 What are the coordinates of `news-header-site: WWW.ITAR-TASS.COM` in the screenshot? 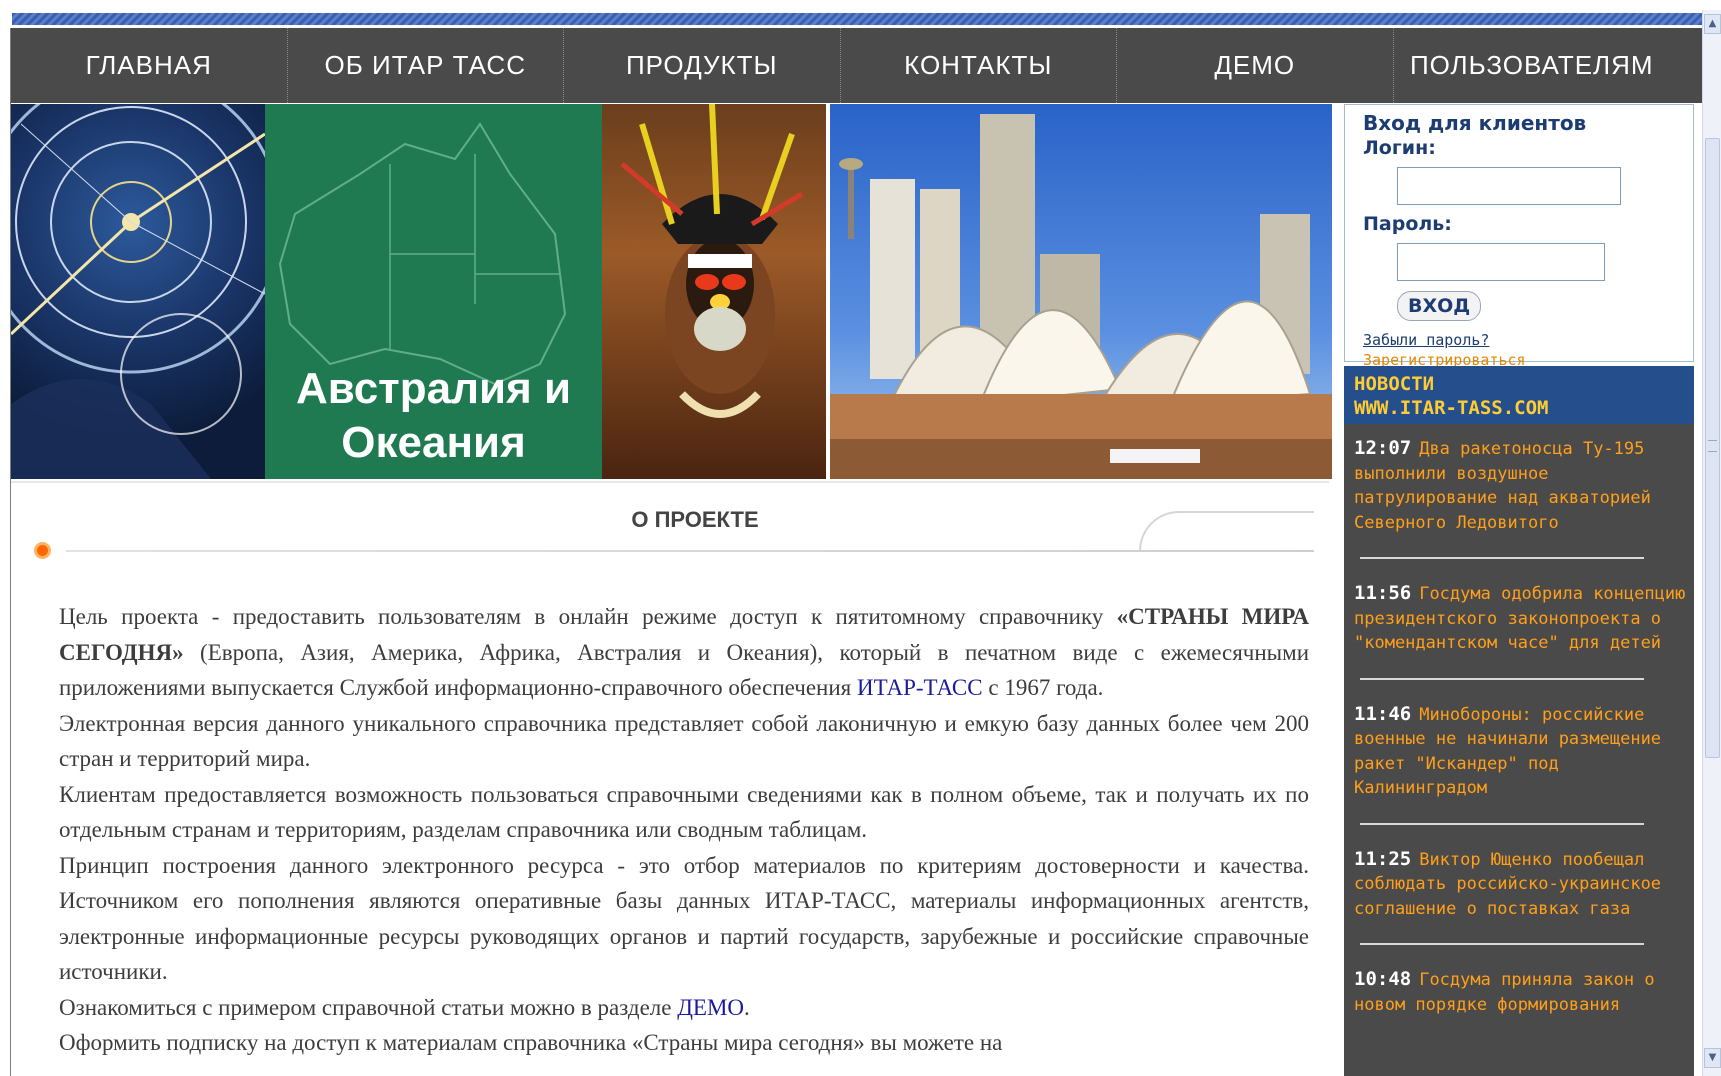 It's located at (1451, 408).